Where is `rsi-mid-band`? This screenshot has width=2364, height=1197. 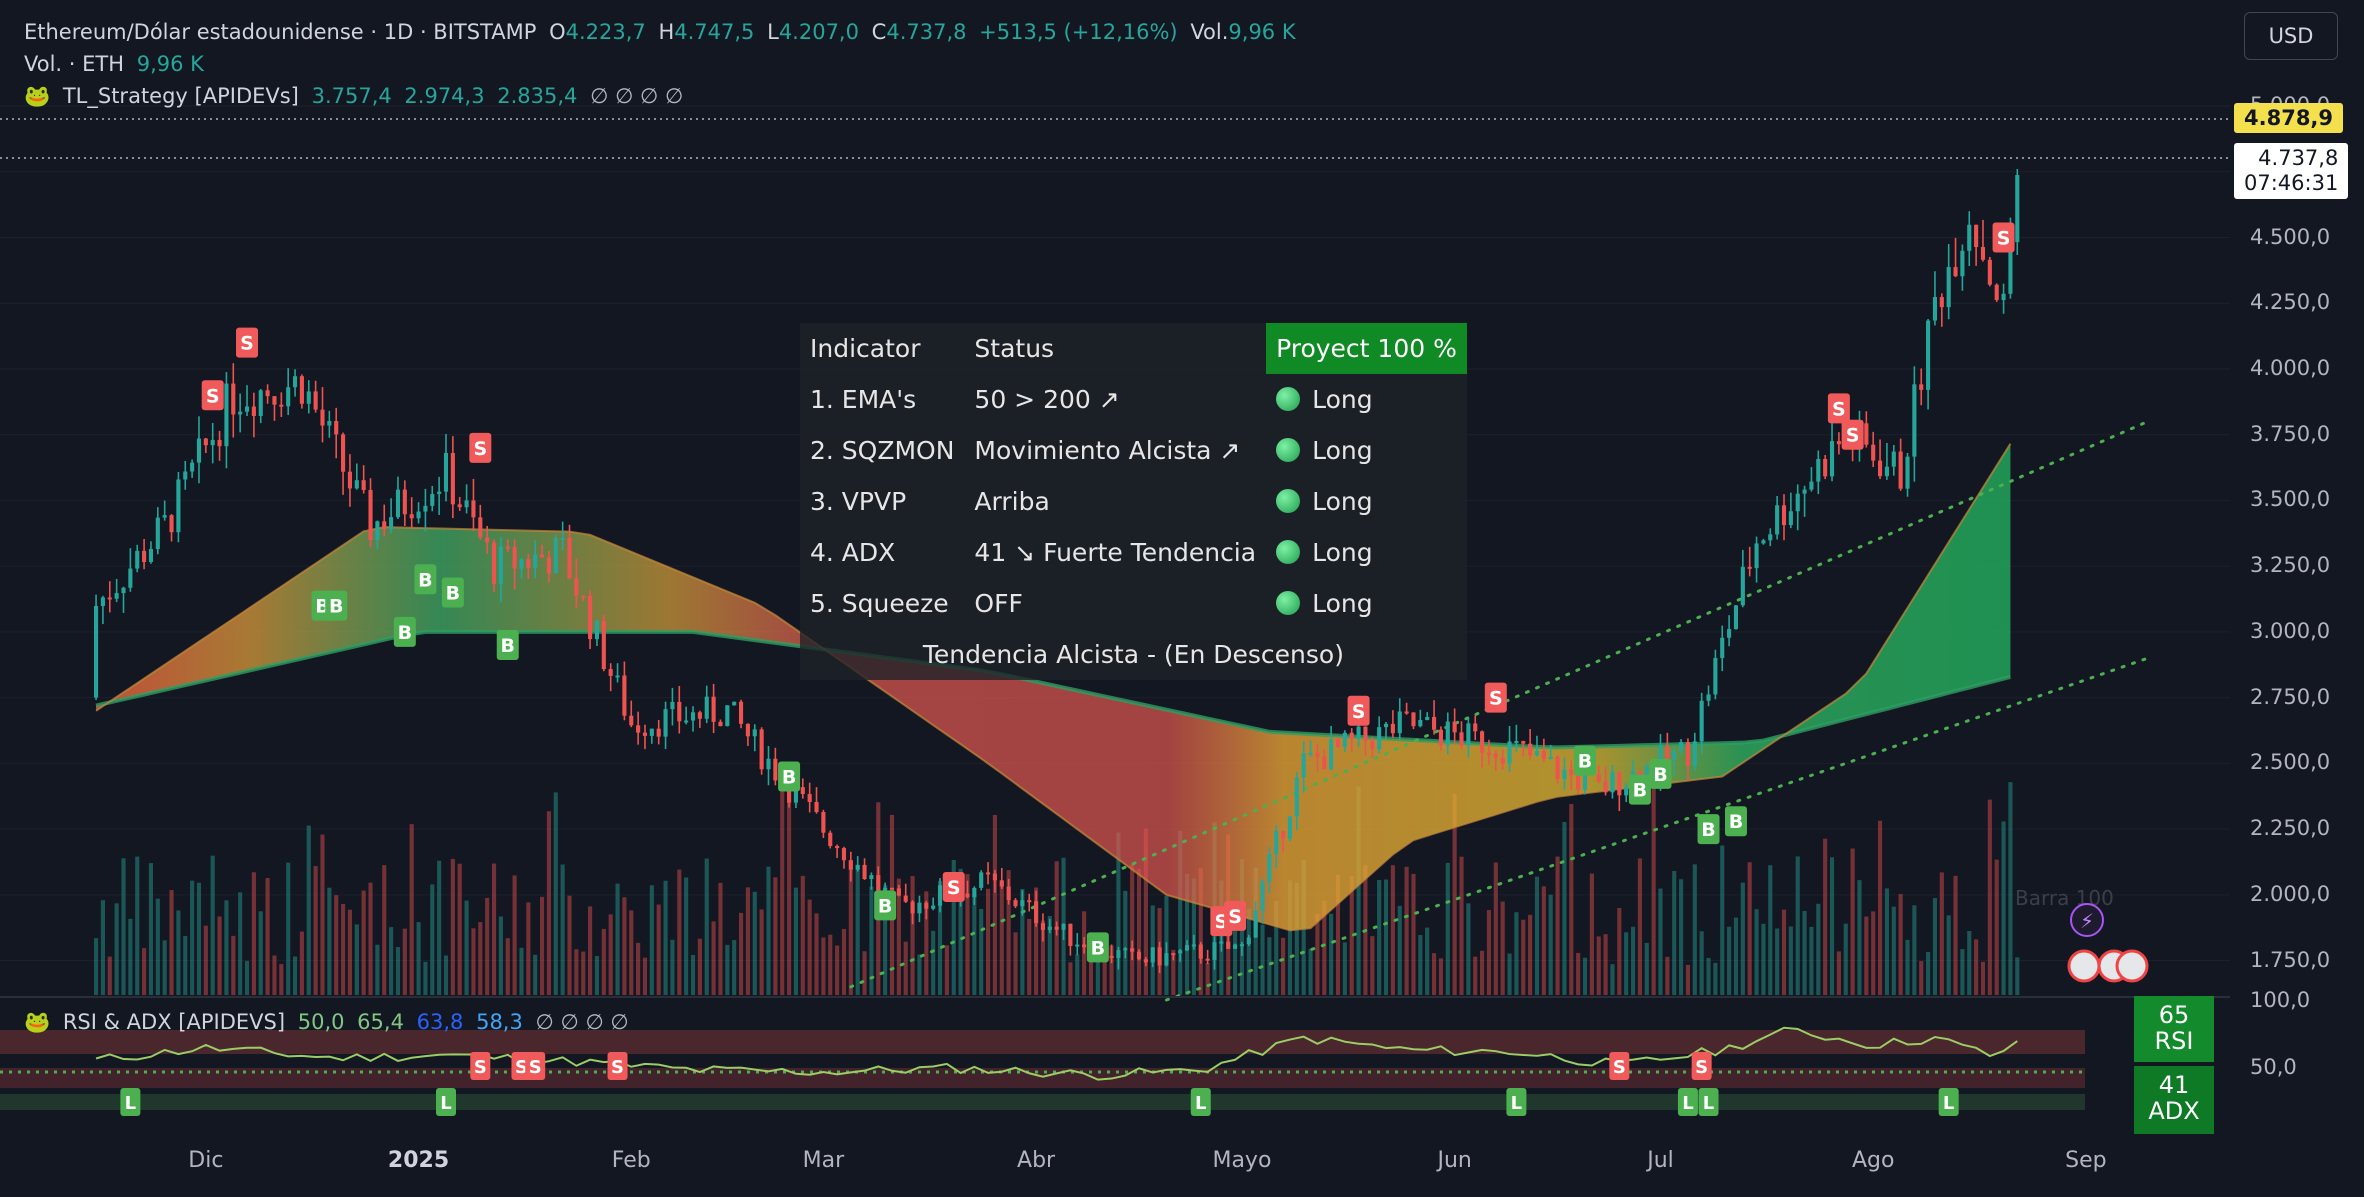 rsi-mid-band is located at coordinates (1042, 1078).